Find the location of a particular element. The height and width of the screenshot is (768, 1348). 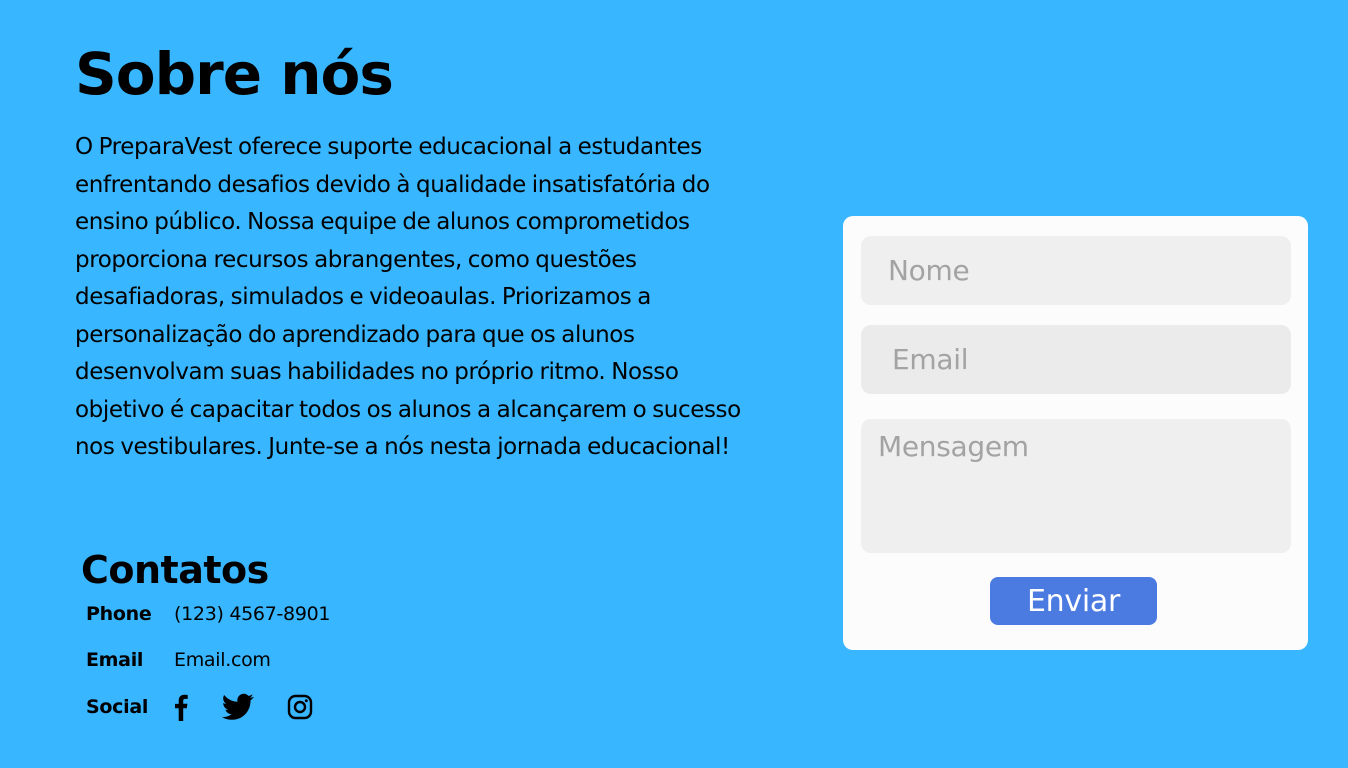

email-value: Email.com is located at coordinates (222, 660).